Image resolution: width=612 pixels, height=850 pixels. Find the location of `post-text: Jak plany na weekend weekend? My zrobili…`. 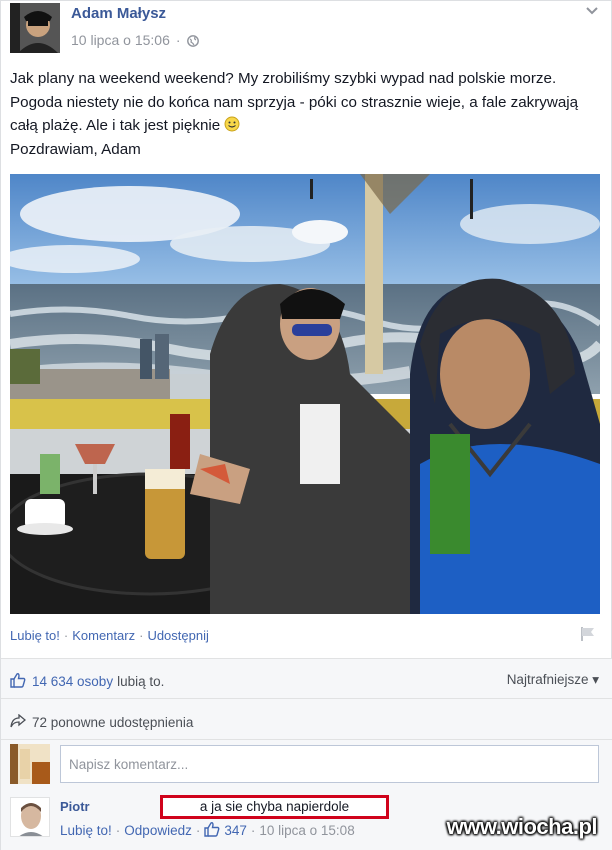

post-text: Jak plany na weekend weekend? My zrobili… is located at coordinates (307, 114).